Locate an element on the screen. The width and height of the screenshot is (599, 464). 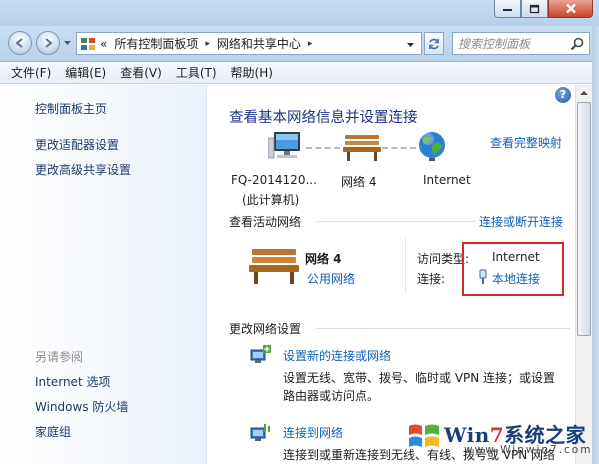
sidebar-change-adapter-settings: 更改适配器设置 is located at coordinates (77, 144).